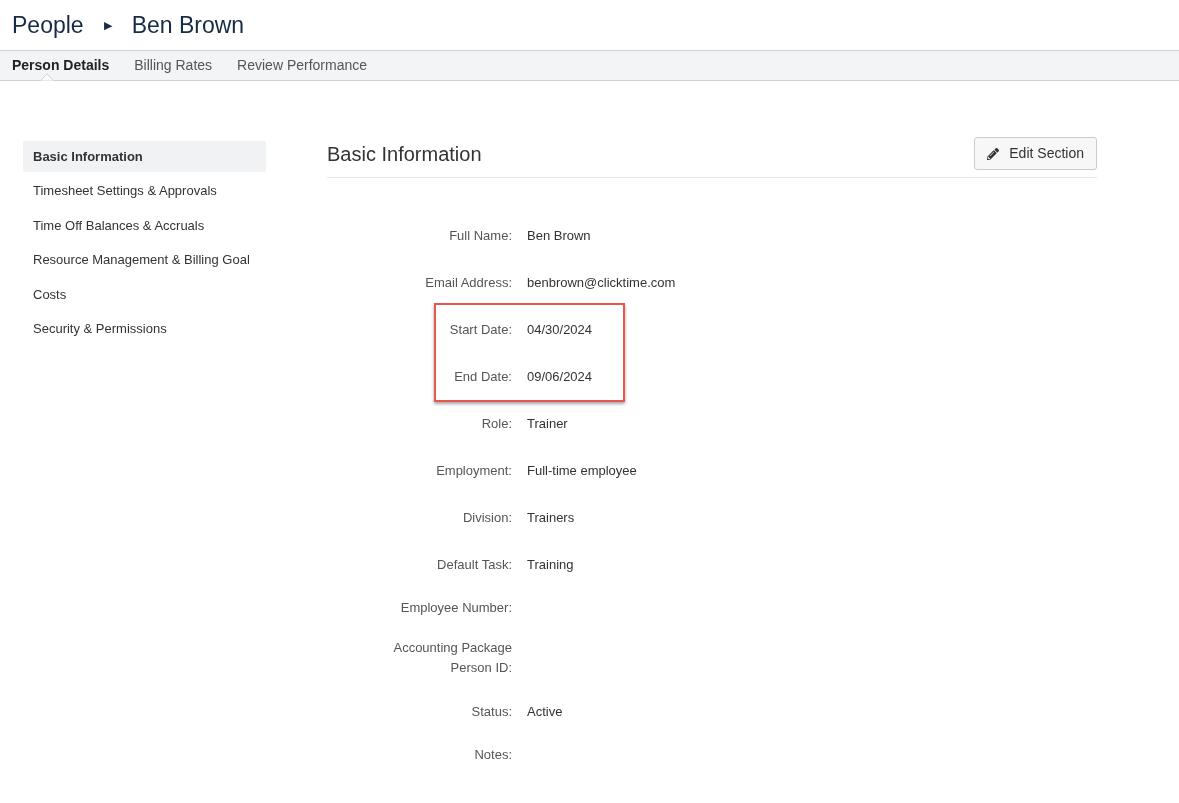 This screenshot has height=803, width=1179. What do you see at coordinates (487, 517) in the screenshot?
I see `field-label: Division:` at bounding box center [487, 517].